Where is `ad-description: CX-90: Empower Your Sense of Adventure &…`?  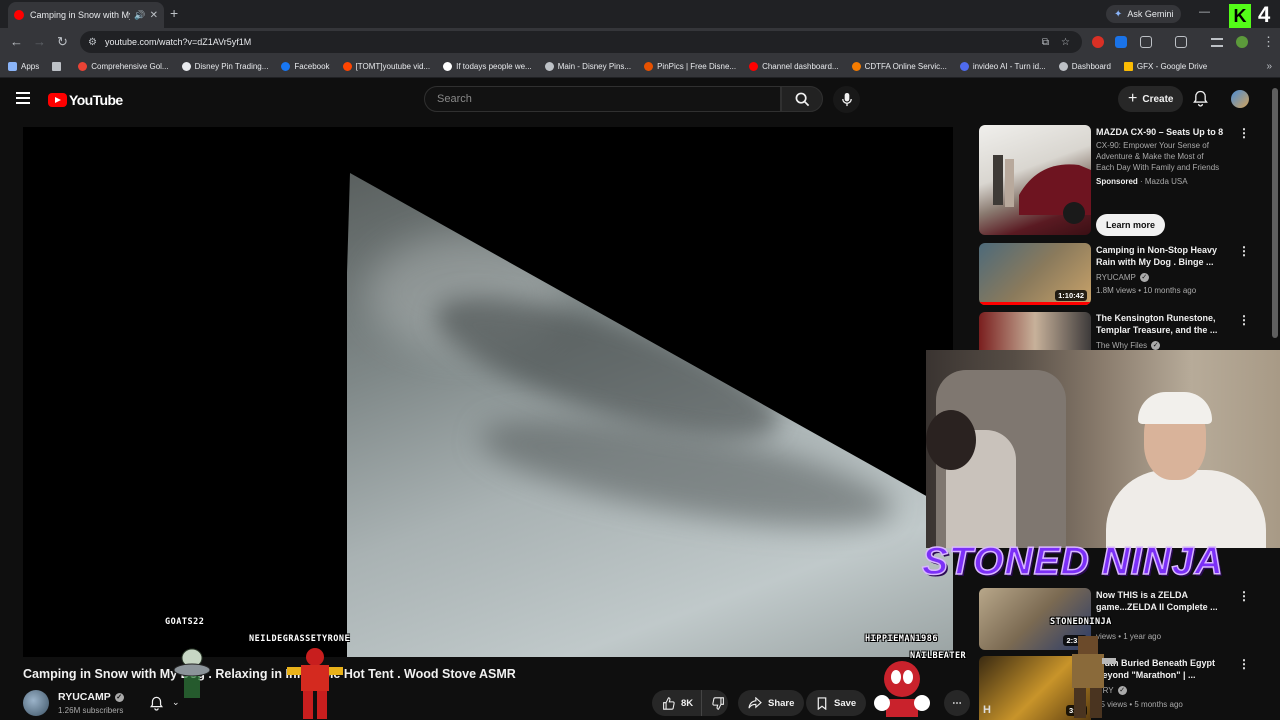 ad-description: CX-90: Empower Your Sense of Adventure &… is located at coordinates (1158, 156).